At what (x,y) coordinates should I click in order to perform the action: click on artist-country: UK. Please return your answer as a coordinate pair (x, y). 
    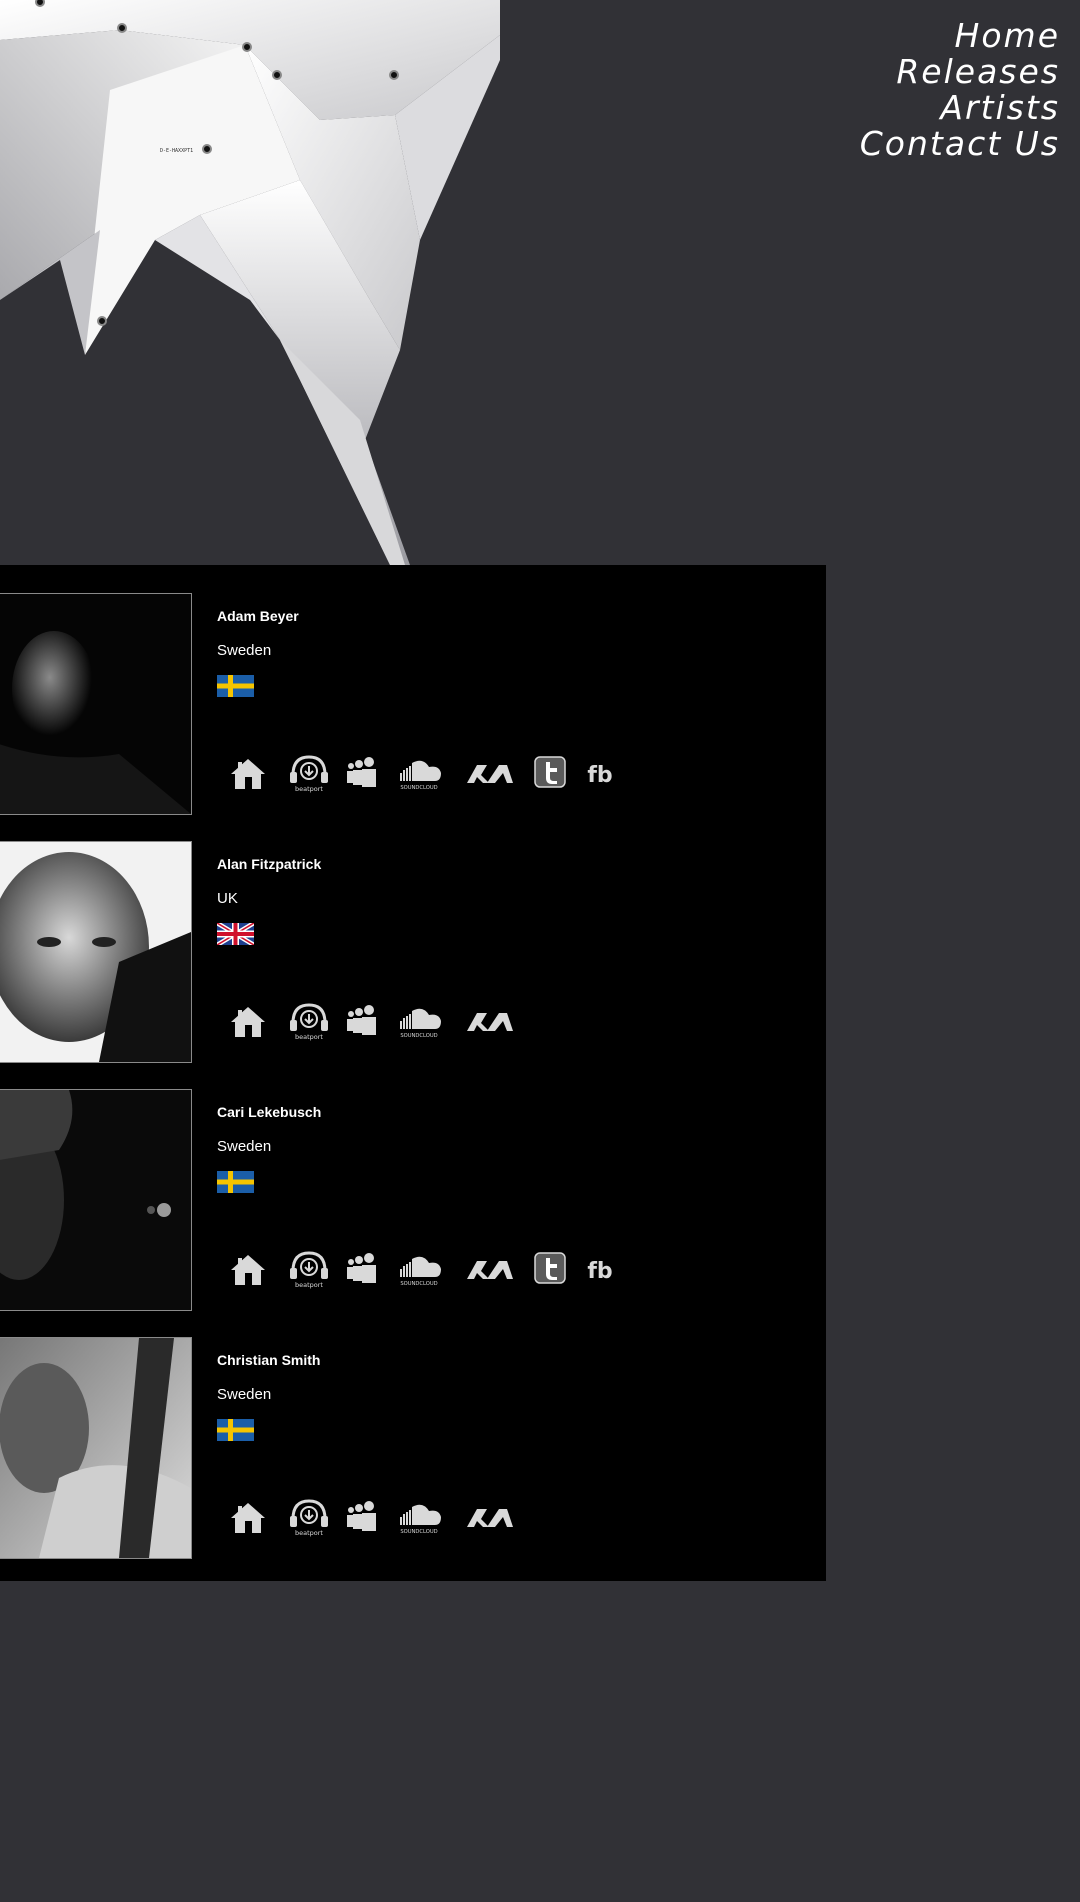
    Looking at the image, I should click on (227, 898).